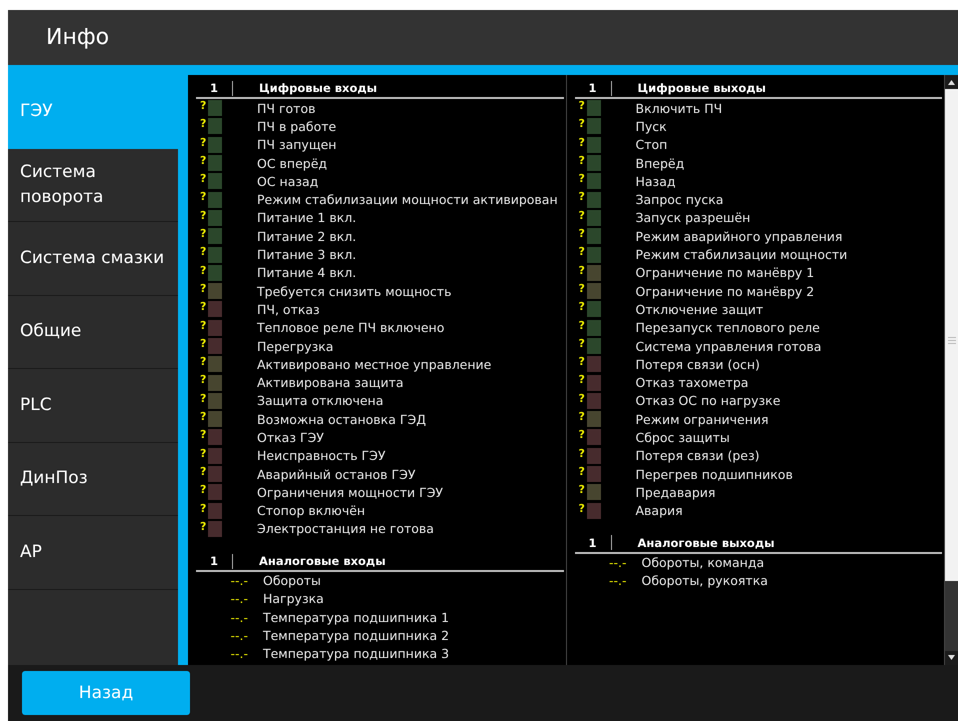 The image size is (958, 721). What do you see at coordinates (93, 332) in the screenshot?
I see `sidebar-item: Общие` at bounding box center [93, 332].